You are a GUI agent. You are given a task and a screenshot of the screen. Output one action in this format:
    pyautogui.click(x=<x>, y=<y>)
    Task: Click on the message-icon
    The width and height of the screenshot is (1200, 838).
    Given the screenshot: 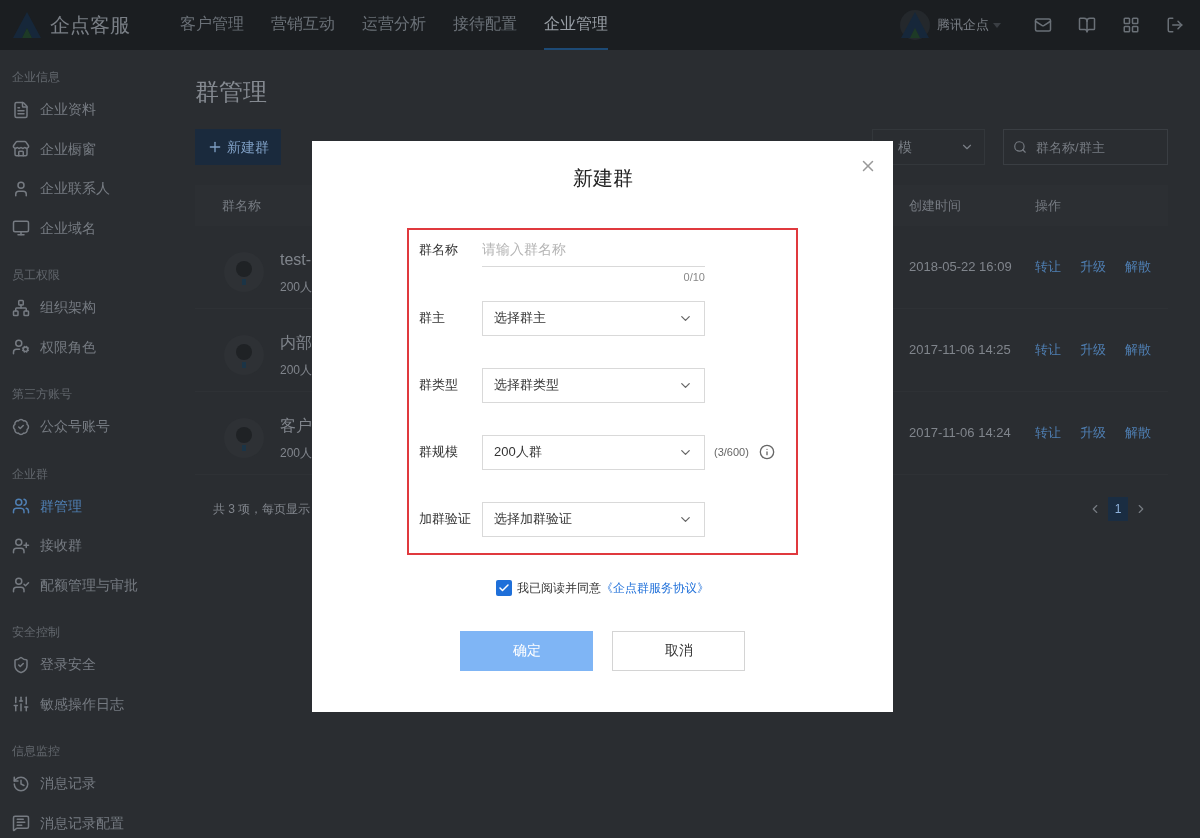 What is the action you would take?
    pyautogui.click(x=21, y=823)
    